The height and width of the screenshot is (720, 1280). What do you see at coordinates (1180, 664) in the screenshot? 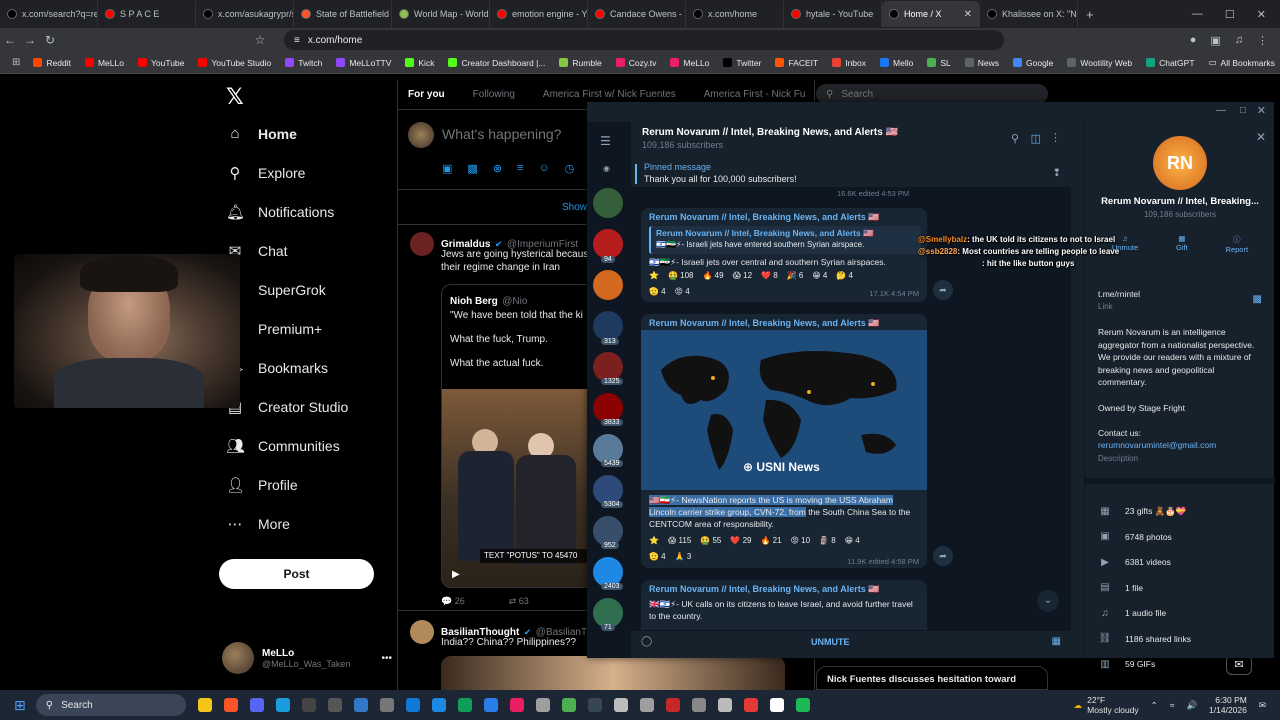
I see `media-stat-row: ▥ 59 GIFs` at bounding box center [1180, 664].